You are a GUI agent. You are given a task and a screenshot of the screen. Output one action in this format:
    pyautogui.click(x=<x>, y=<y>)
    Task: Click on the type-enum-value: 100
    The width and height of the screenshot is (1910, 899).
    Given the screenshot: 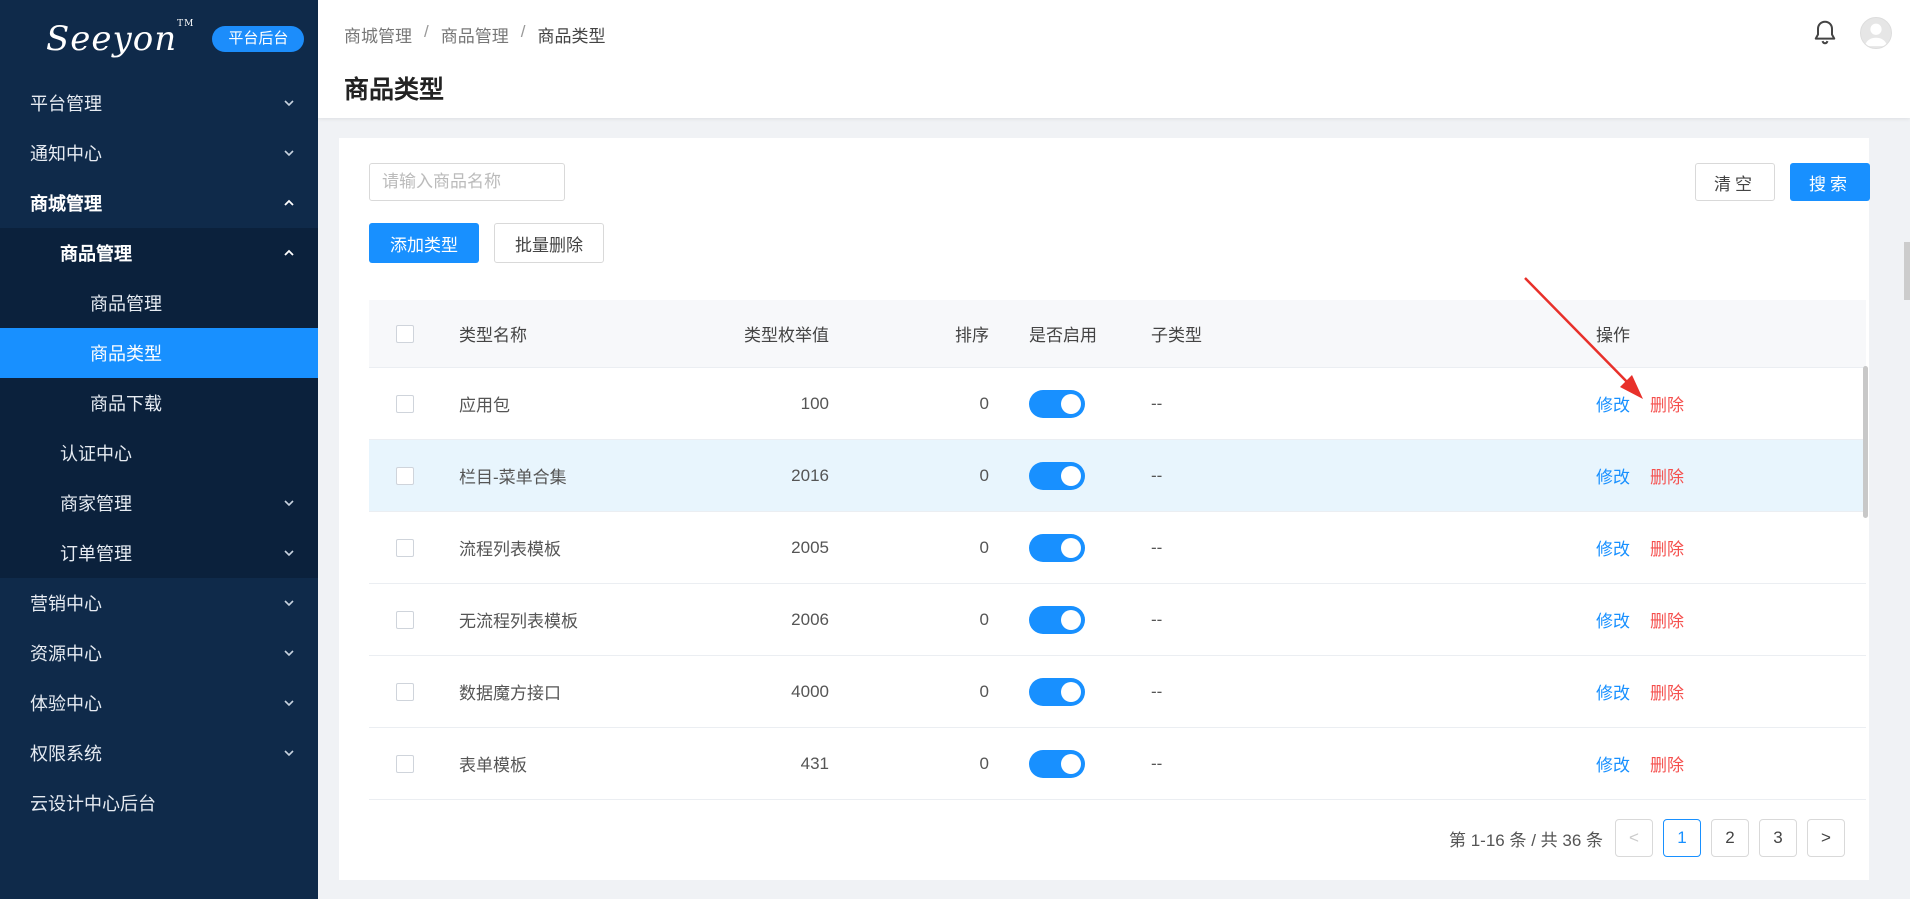 What is the action you would take?
    pyautogui.click(x=814, y=403)
    